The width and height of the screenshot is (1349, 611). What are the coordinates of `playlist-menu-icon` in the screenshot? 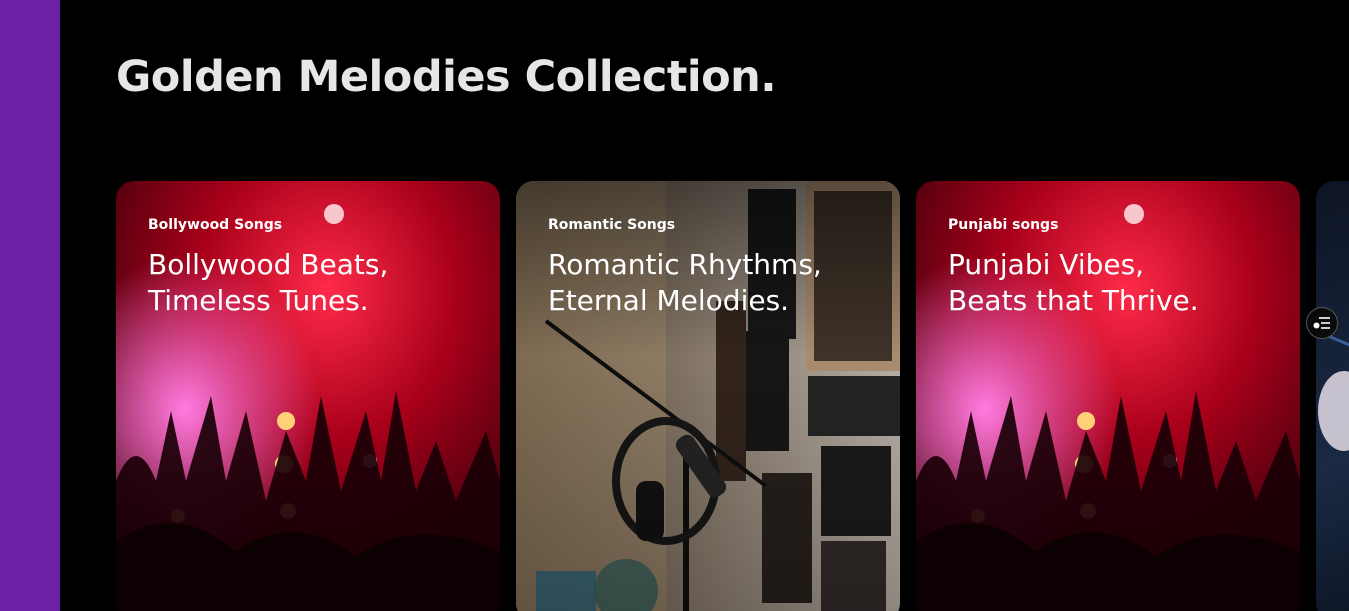 It's located at (1321, 323).